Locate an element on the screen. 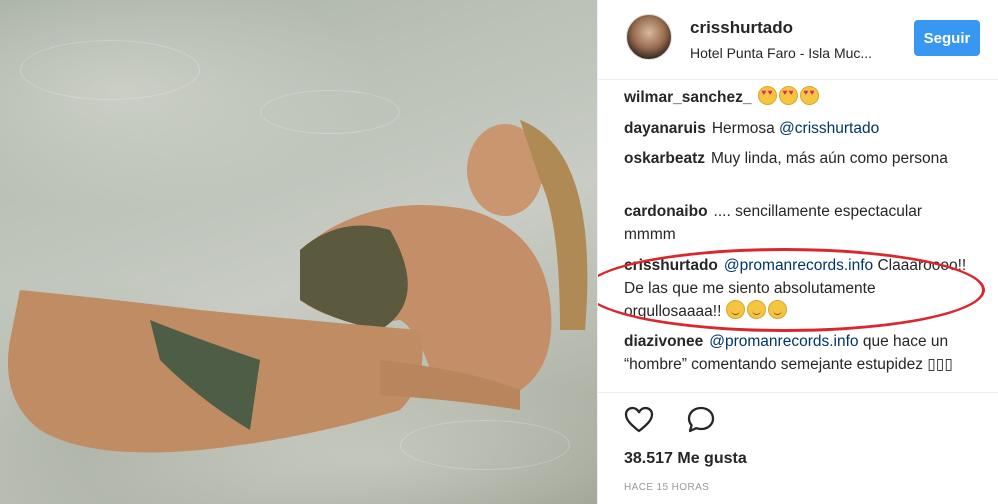  comment-username: oskarbeatz is located at coordinates (664, 158).